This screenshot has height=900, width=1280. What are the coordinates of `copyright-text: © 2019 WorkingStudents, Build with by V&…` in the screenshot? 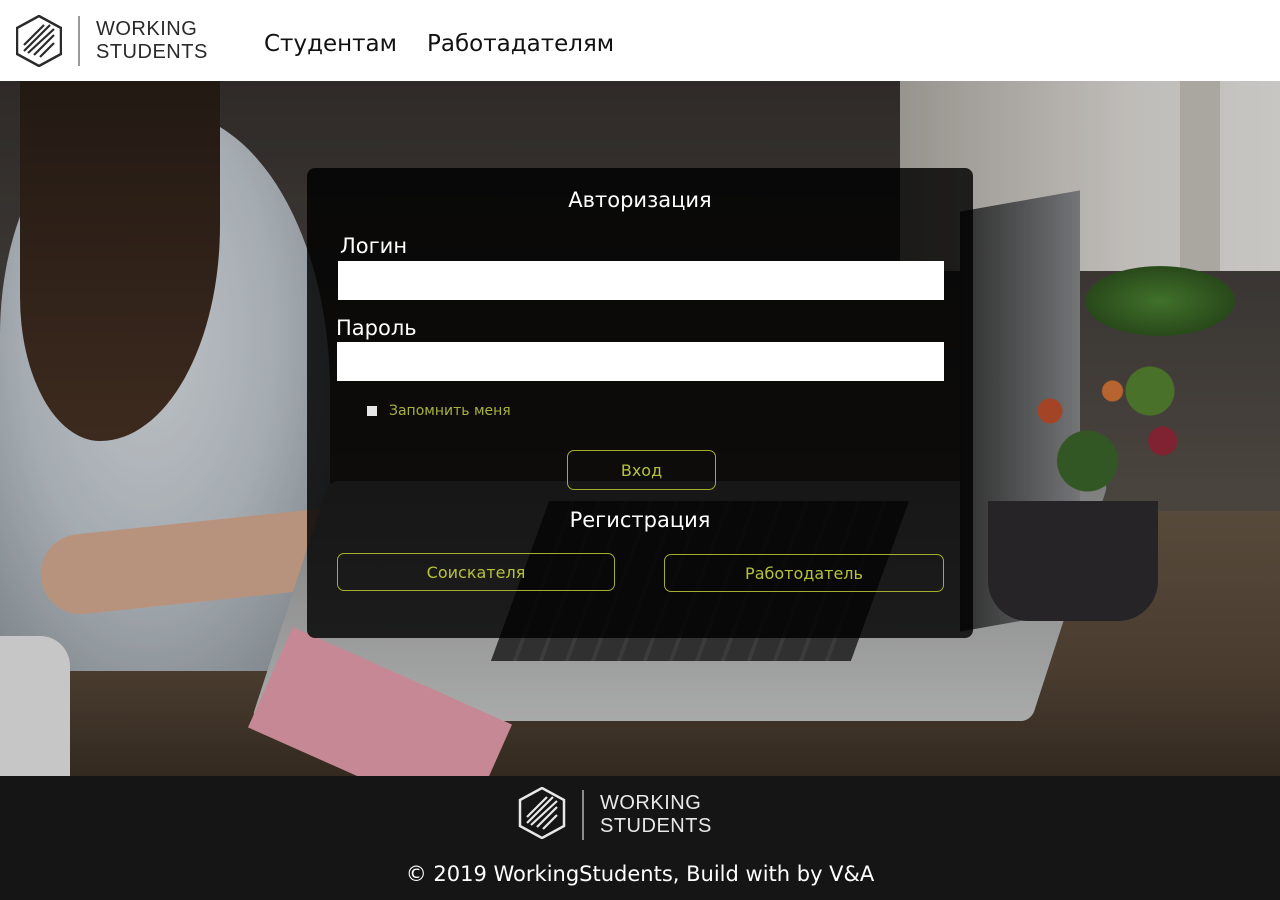 It's located at (640, 874).